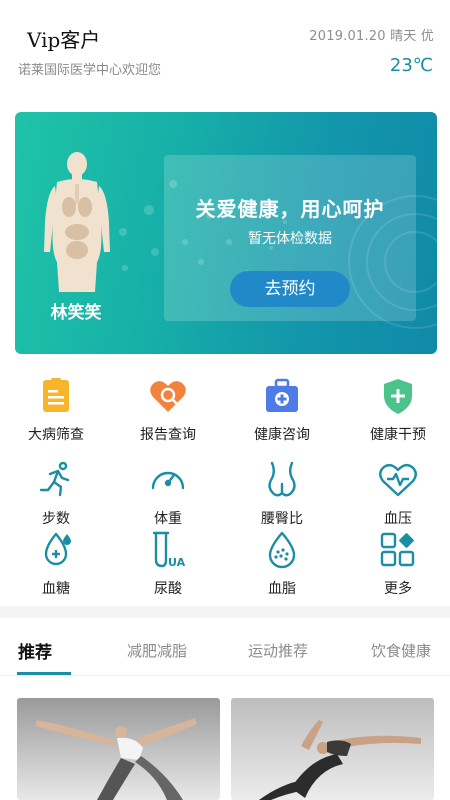 Image resolution: width=450 pixels, height=800 pixels. What do you see at coordinates (398, 480) in the screenshot?
I see `heart-pulse-icon` at bounding box center [398, 480].